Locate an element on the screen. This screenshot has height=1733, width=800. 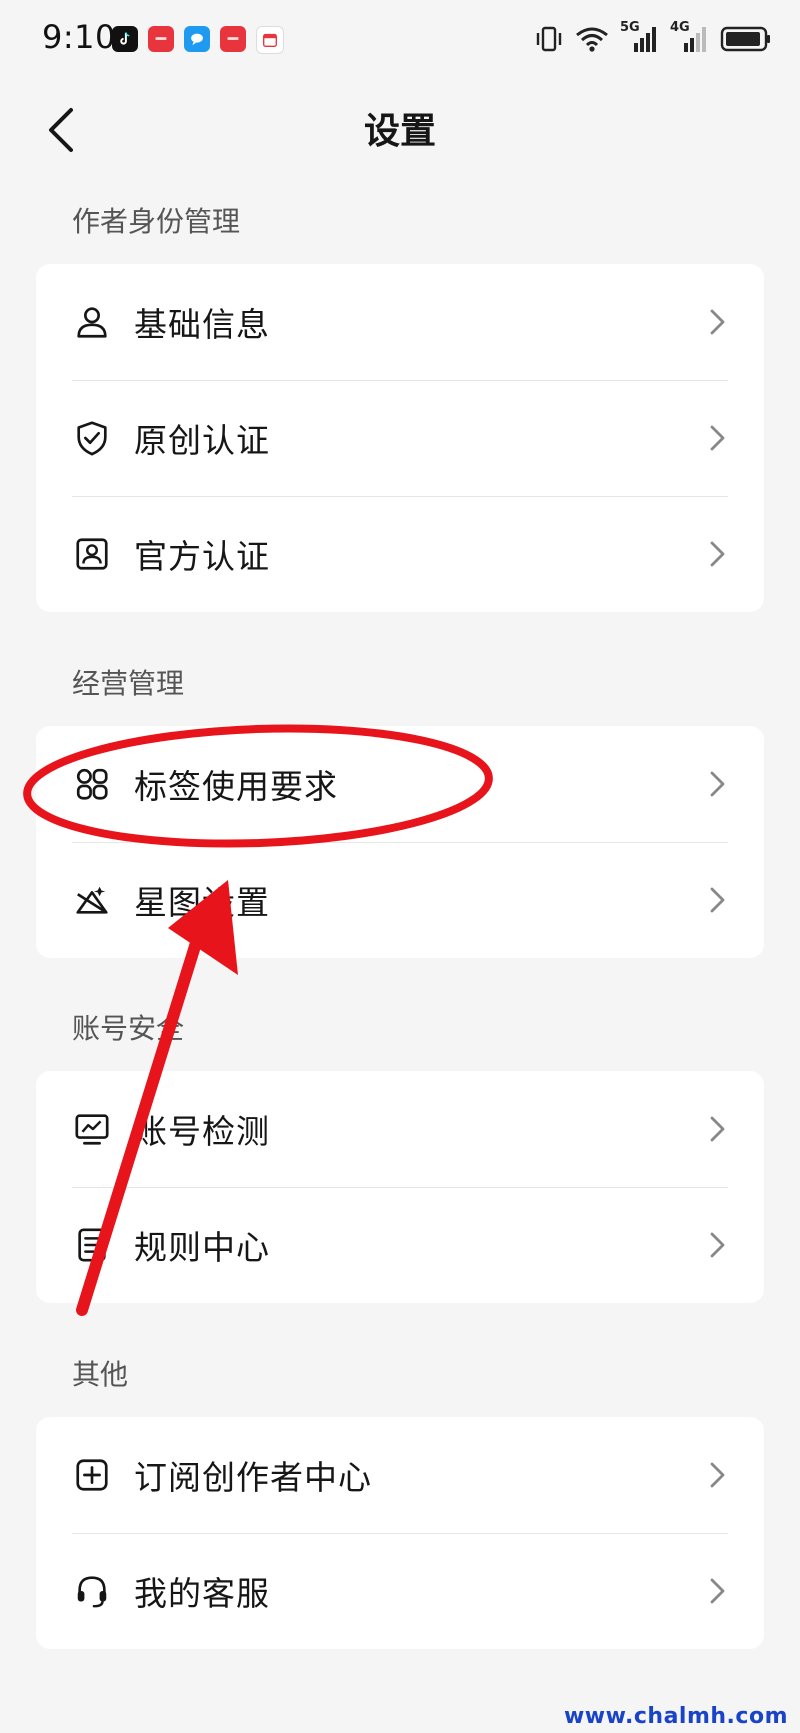
notification-icons is located at coordinates (198, 40).